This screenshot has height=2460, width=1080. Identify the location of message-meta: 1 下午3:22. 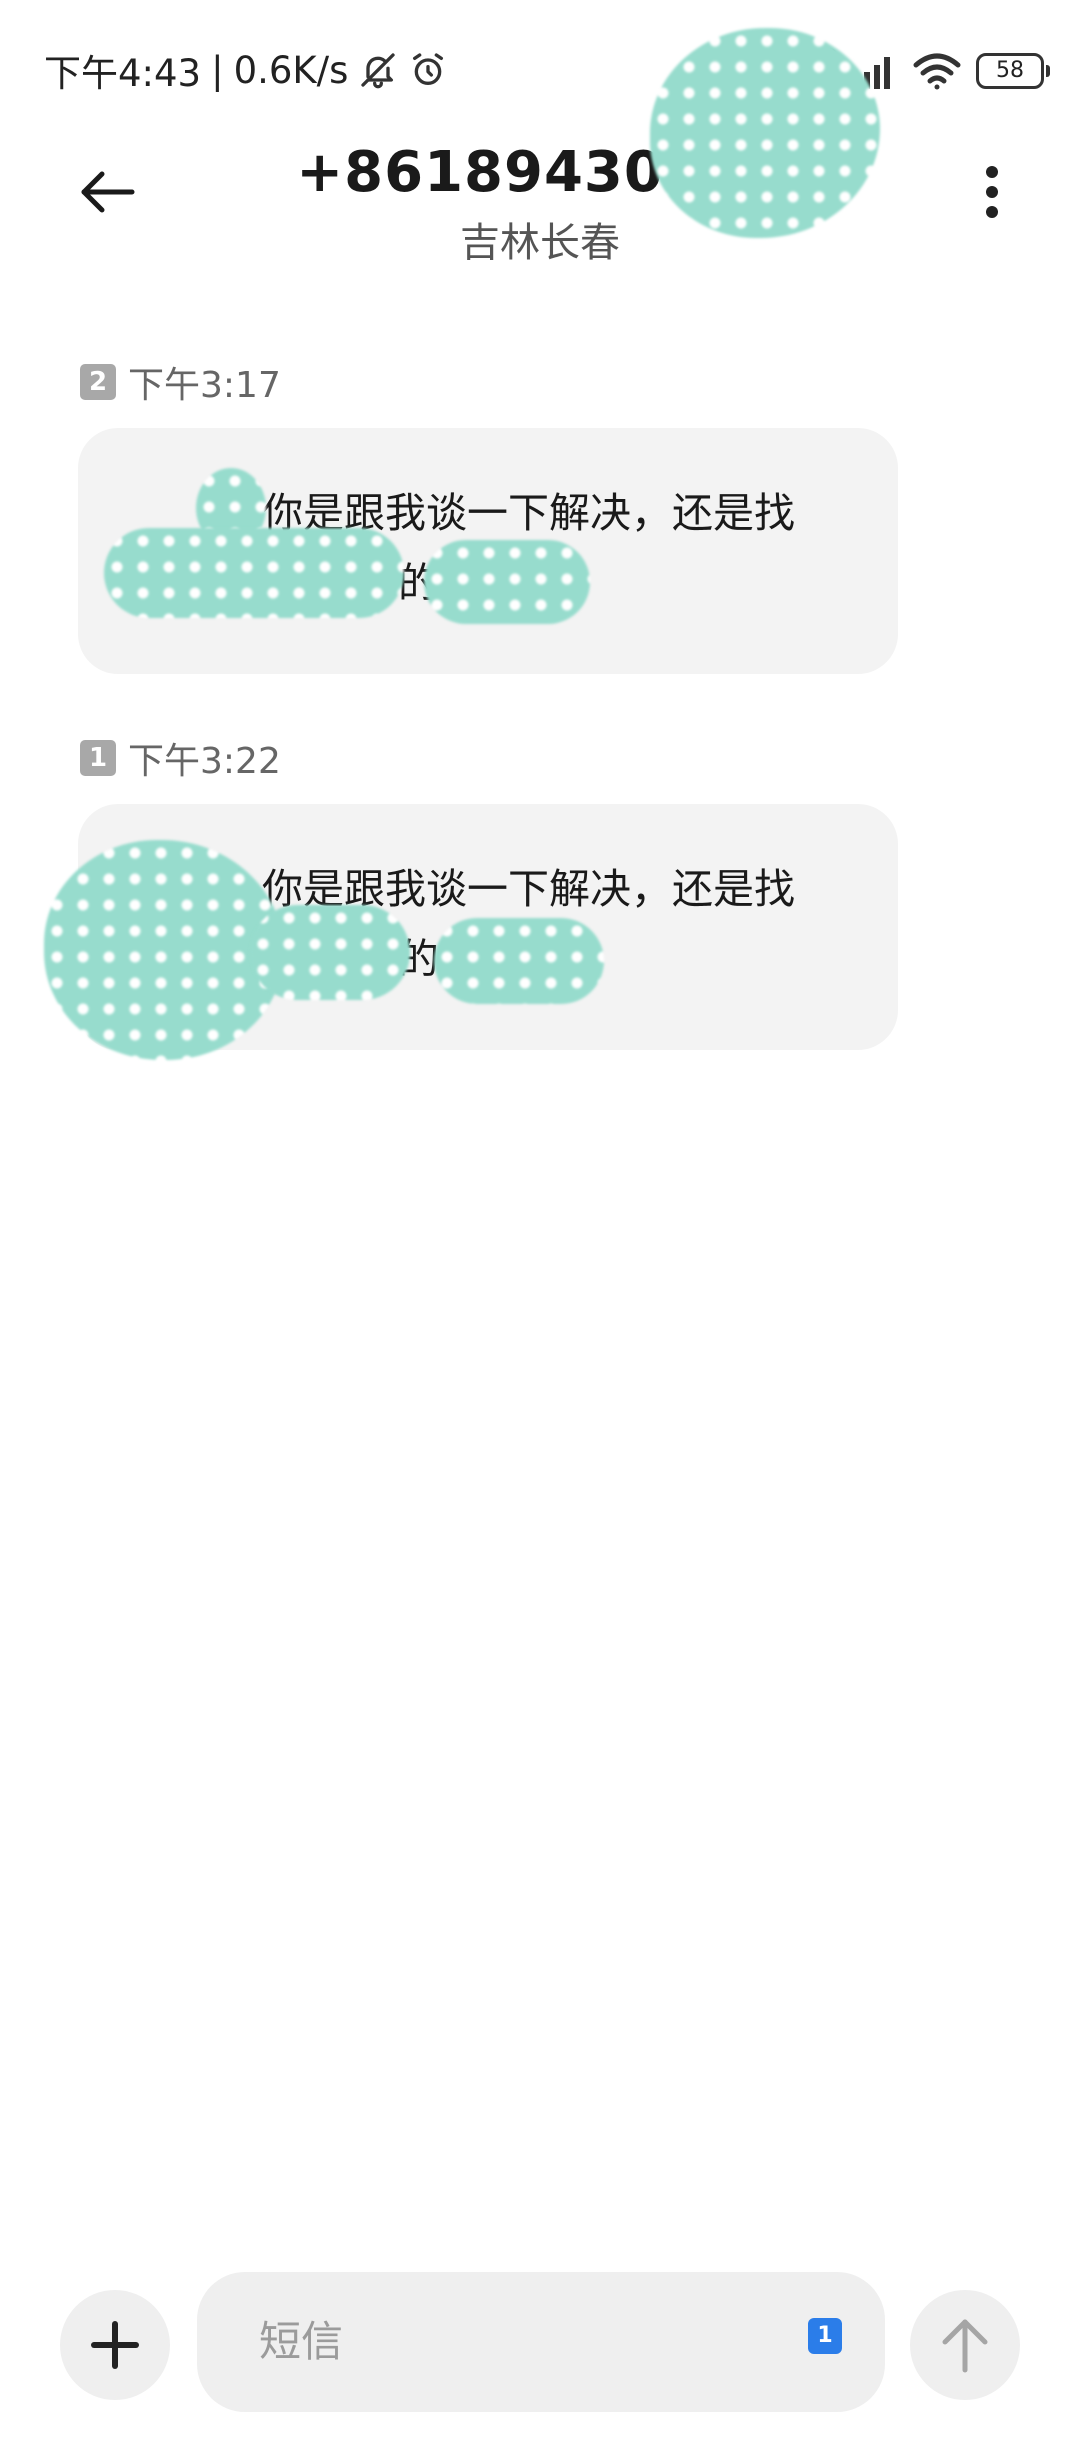
(180, 759).